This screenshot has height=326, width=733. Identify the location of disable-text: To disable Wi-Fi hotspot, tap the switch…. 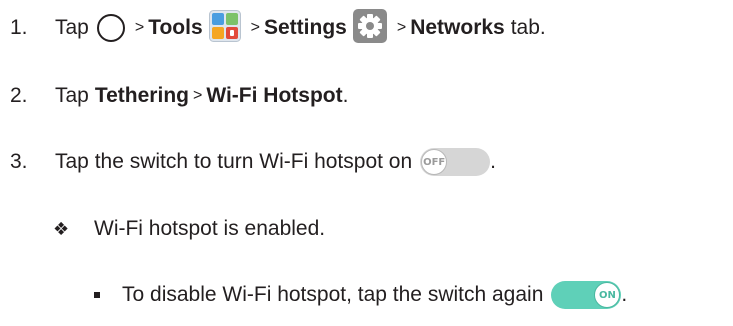
(333, 294).